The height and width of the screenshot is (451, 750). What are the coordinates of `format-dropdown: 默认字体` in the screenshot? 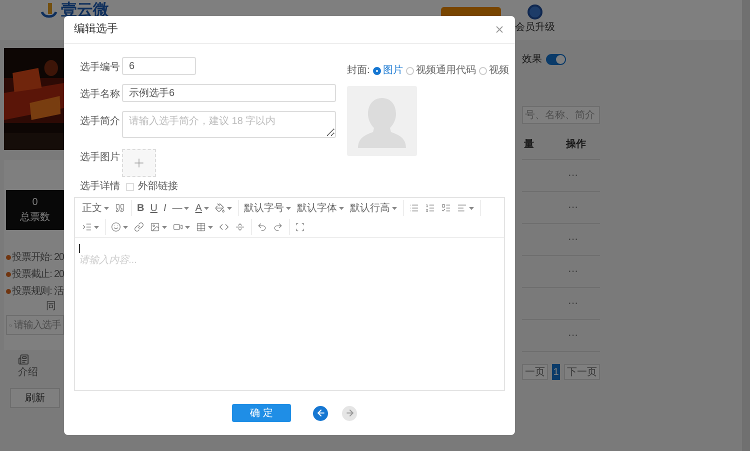 It's located at (320, 208).